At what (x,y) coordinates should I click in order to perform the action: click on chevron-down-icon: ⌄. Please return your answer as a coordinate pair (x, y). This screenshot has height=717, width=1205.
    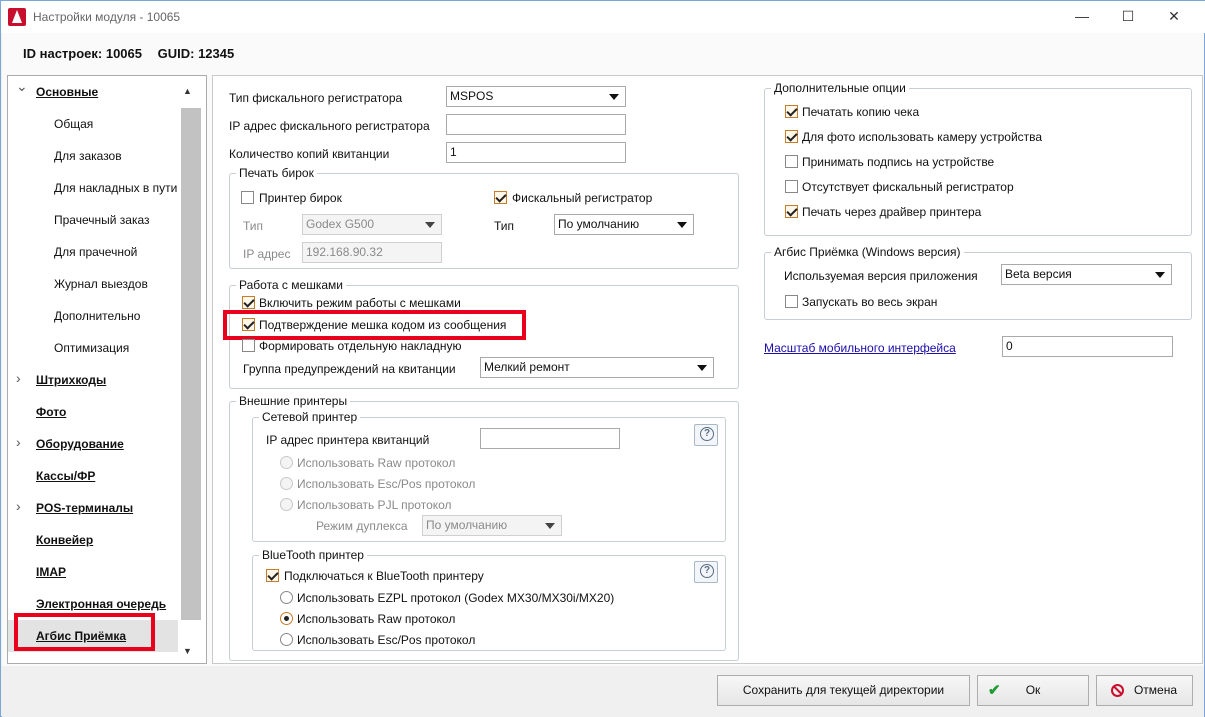
    Looking at the image, I should click on (22, 86).